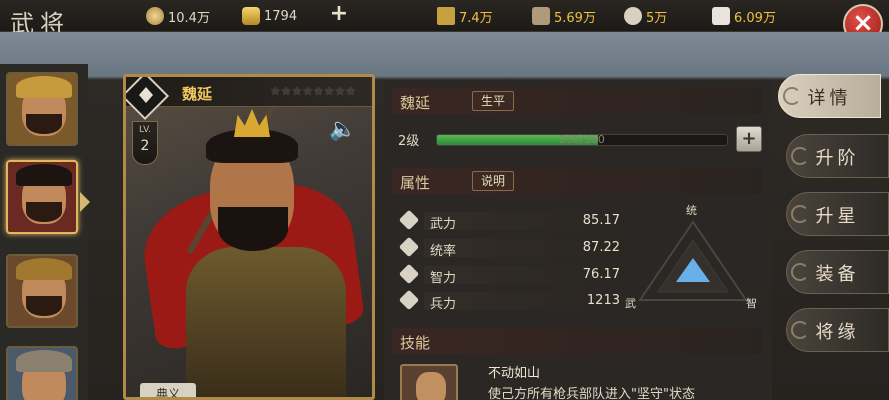  I want to click on tab-promote: 升阶, so click(837, 156).